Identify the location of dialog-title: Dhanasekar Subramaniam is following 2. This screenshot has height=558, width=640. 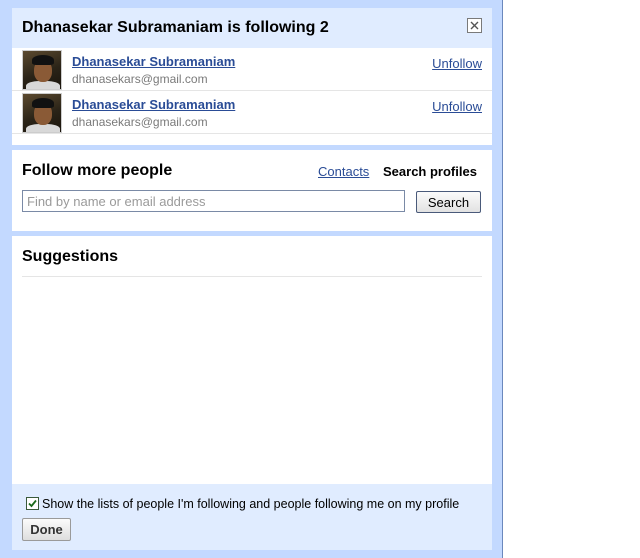
(175, 27).